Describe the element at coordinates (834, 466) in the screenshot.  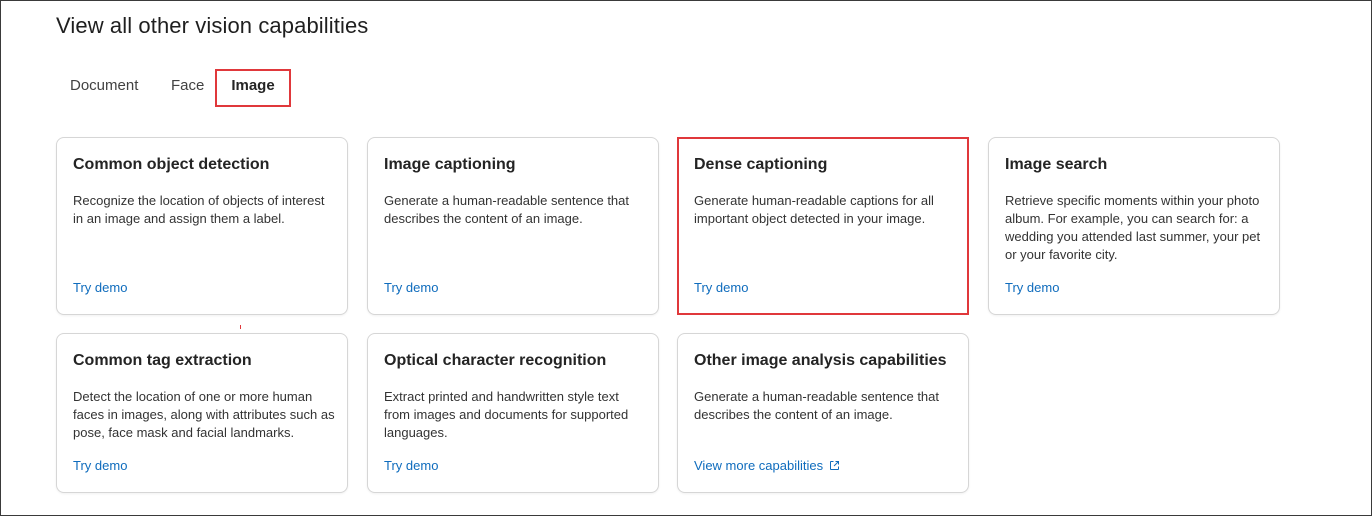
I see `external-link-icon` at that location.